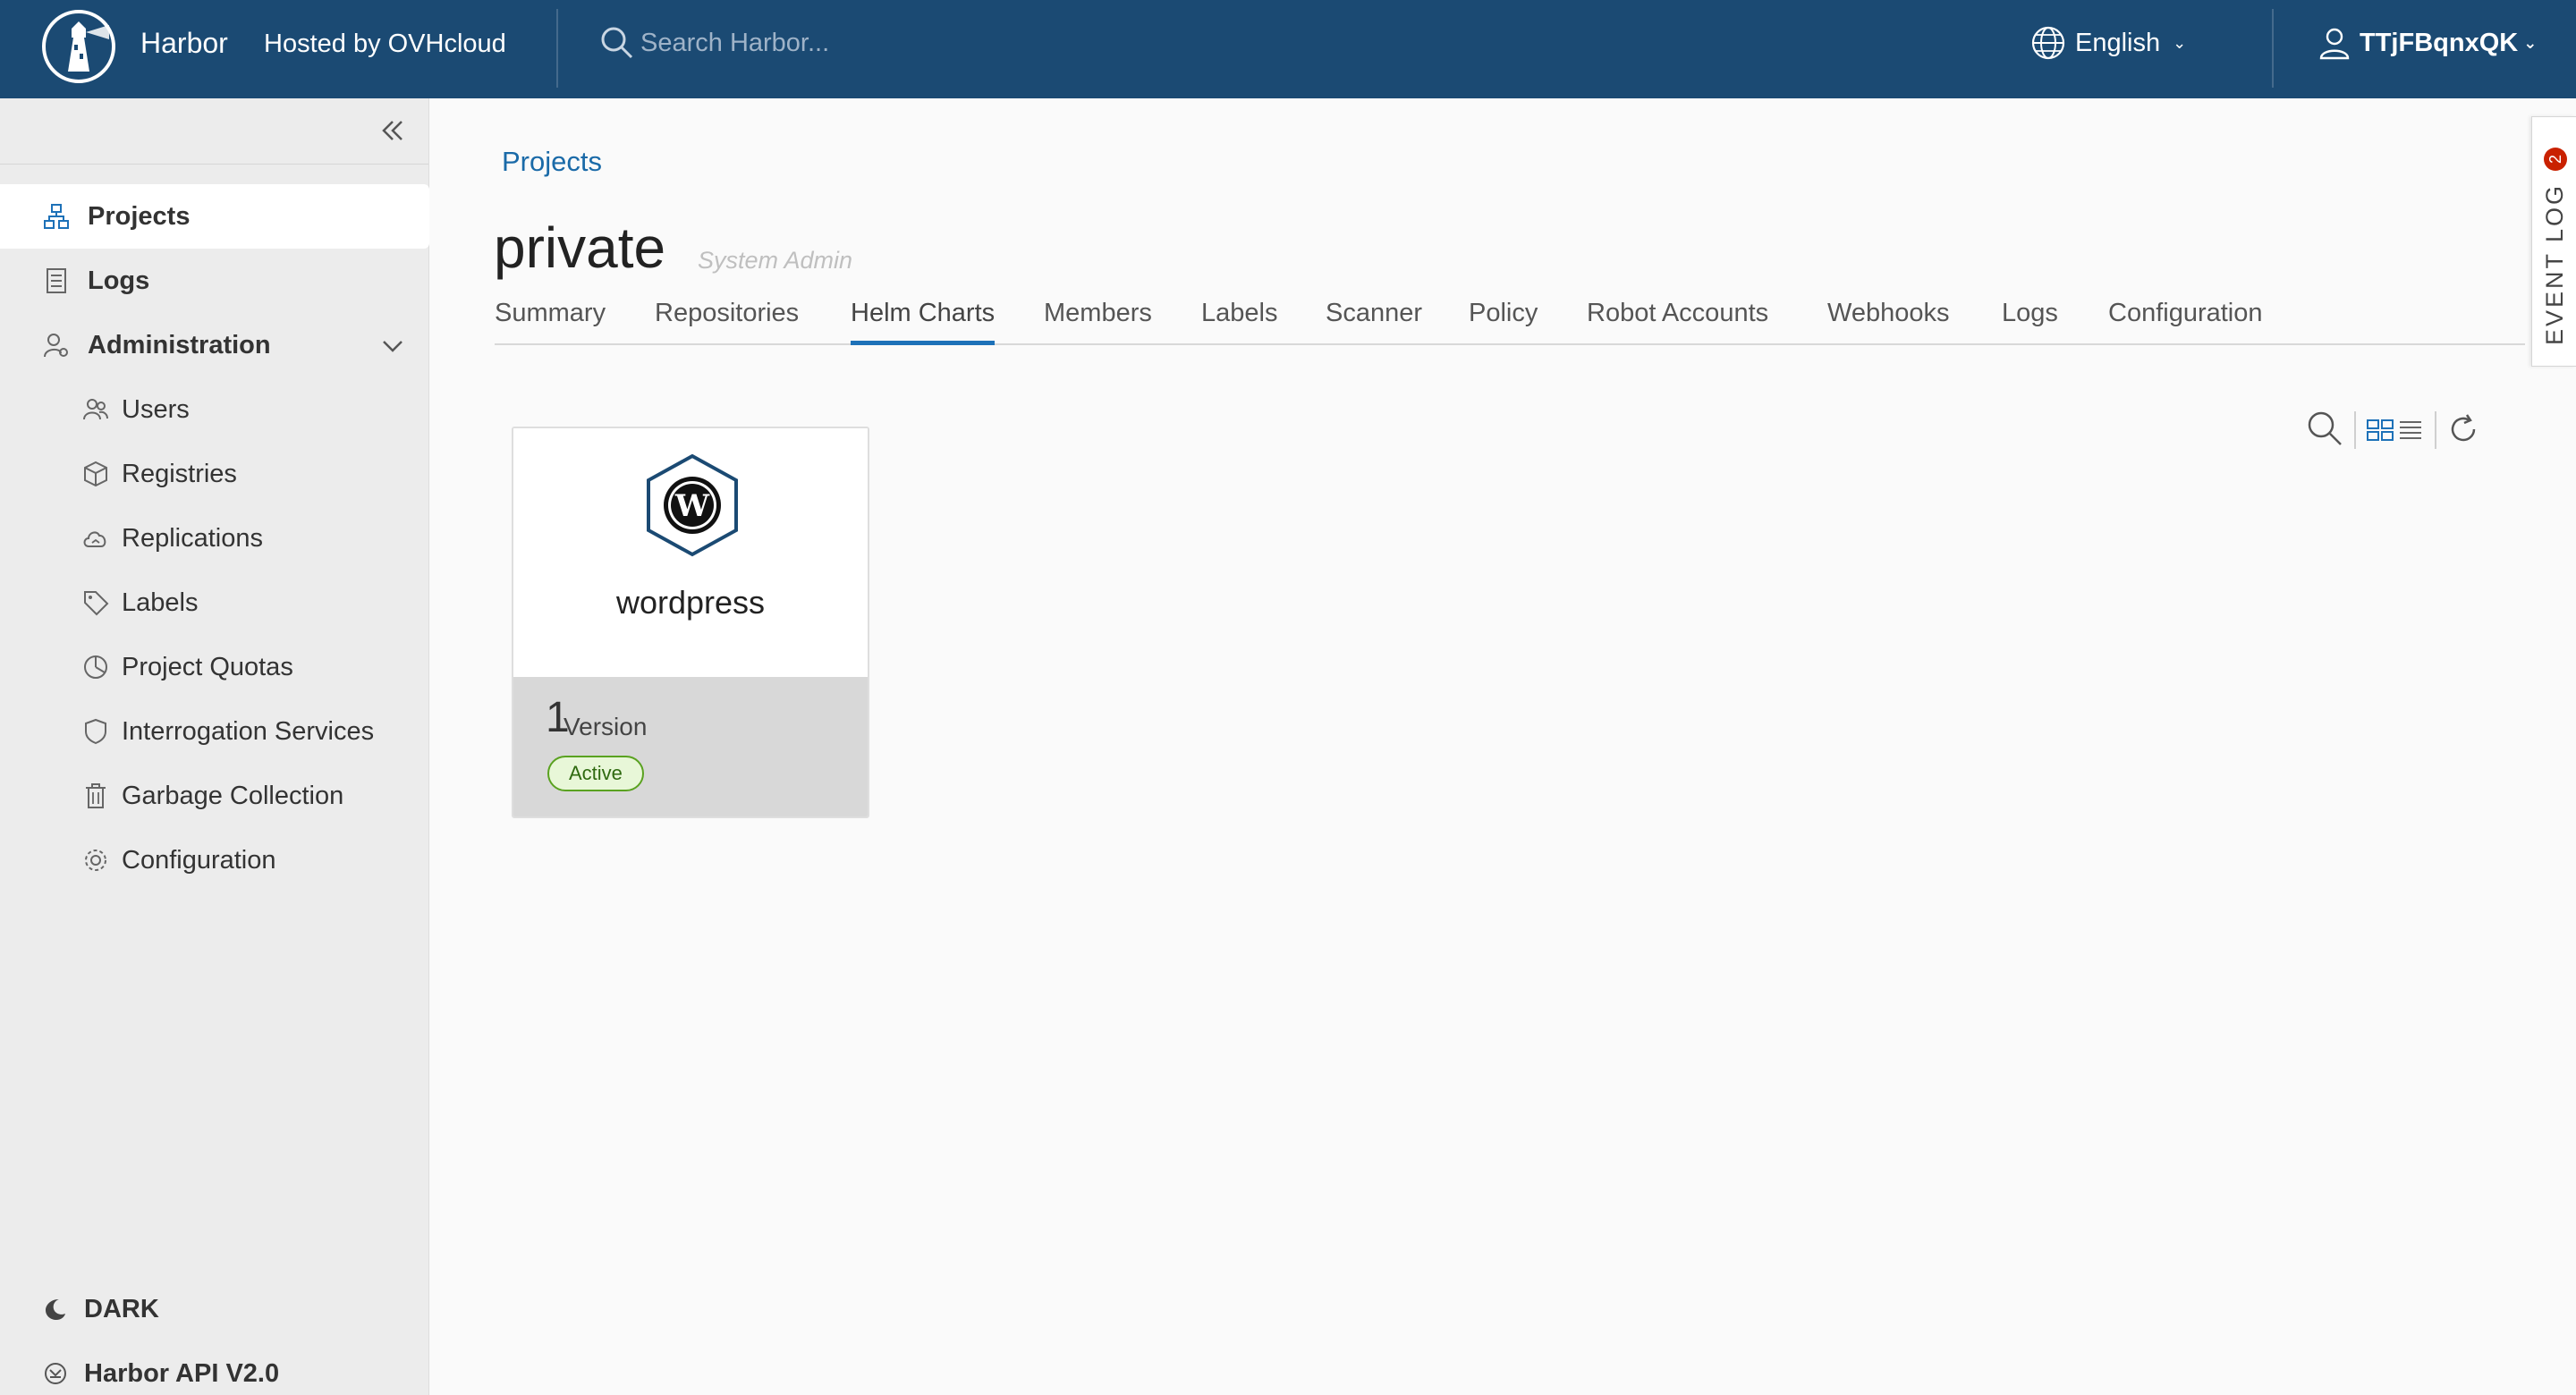 Image resolution: width=2576 pixels, height=1395 pixels. What do you see at coordinates (56, 280) in the screenshot?
I see `logs-icon` at bounding box center [56, 280].